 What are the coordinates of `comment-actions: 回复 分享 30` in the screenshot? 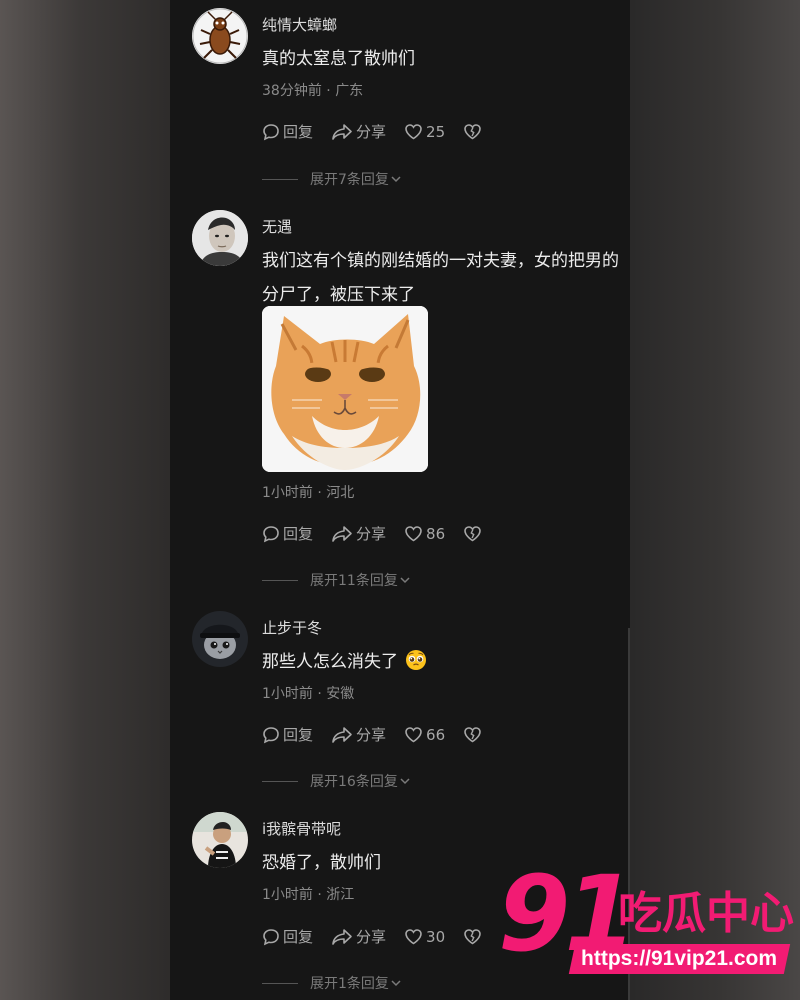 It's located at (382, 936).